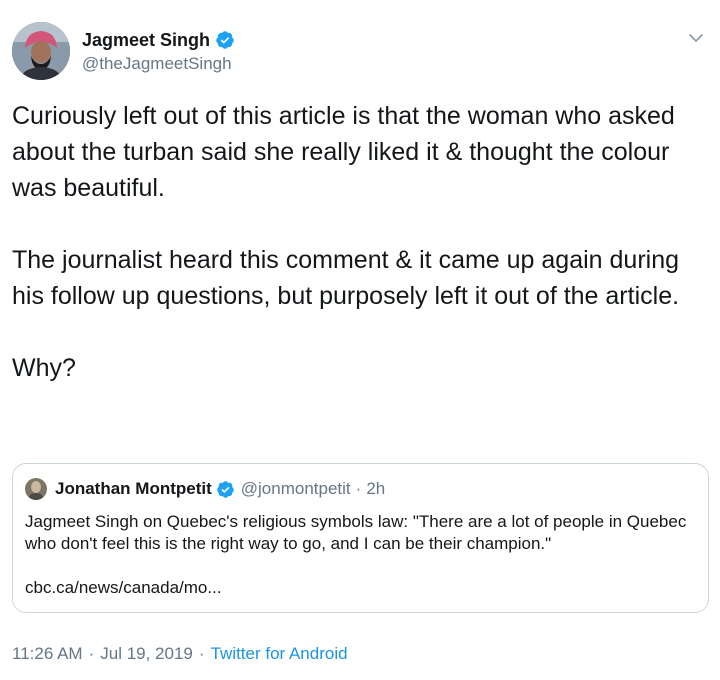 This screenshot has height=680, width=720. What do you see at coordinates (133, 488) in the screenshot?
I see `quoted-author-name: Jonathan Montpetit` at bounding box center [133, 488].